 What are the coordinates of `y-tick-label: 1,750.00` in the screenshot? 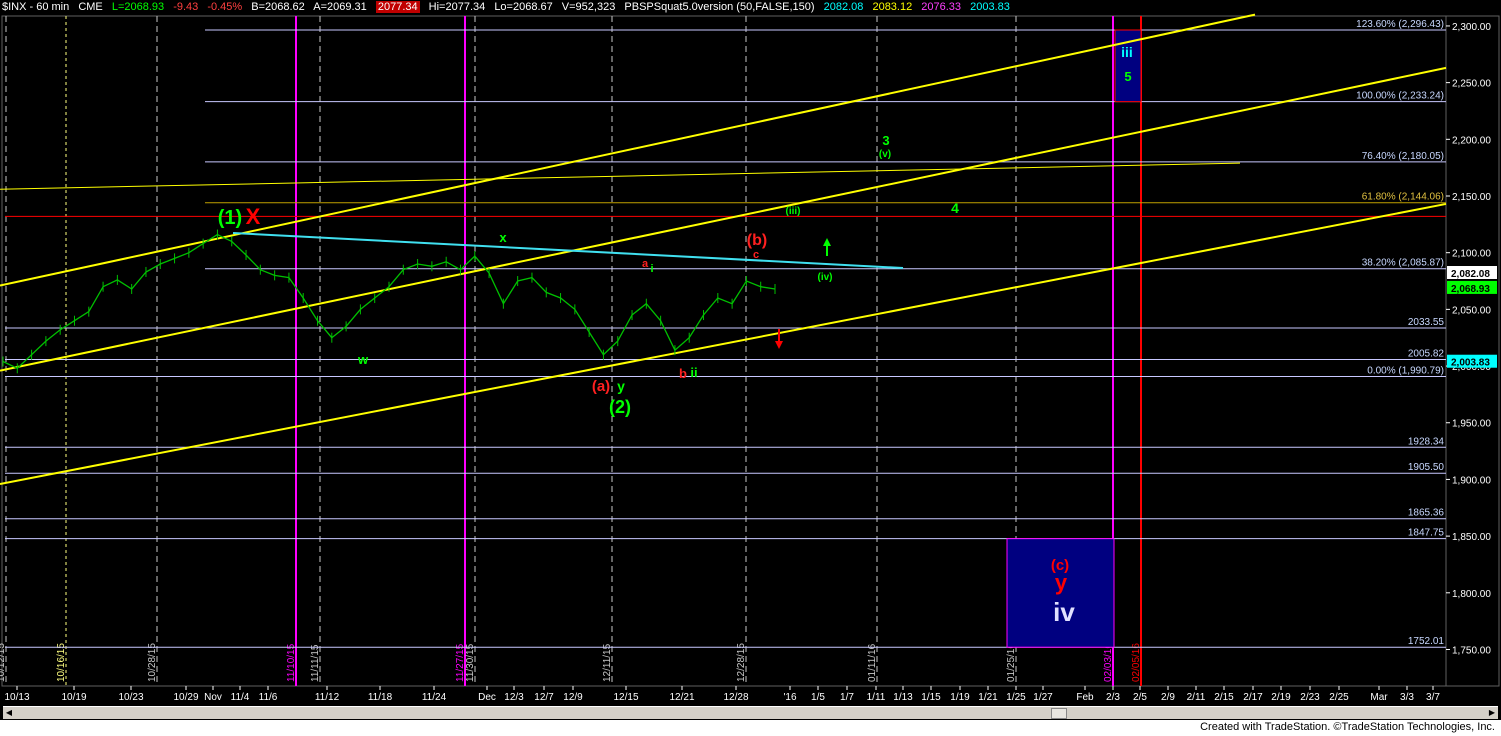 It's located at (1471, 650).